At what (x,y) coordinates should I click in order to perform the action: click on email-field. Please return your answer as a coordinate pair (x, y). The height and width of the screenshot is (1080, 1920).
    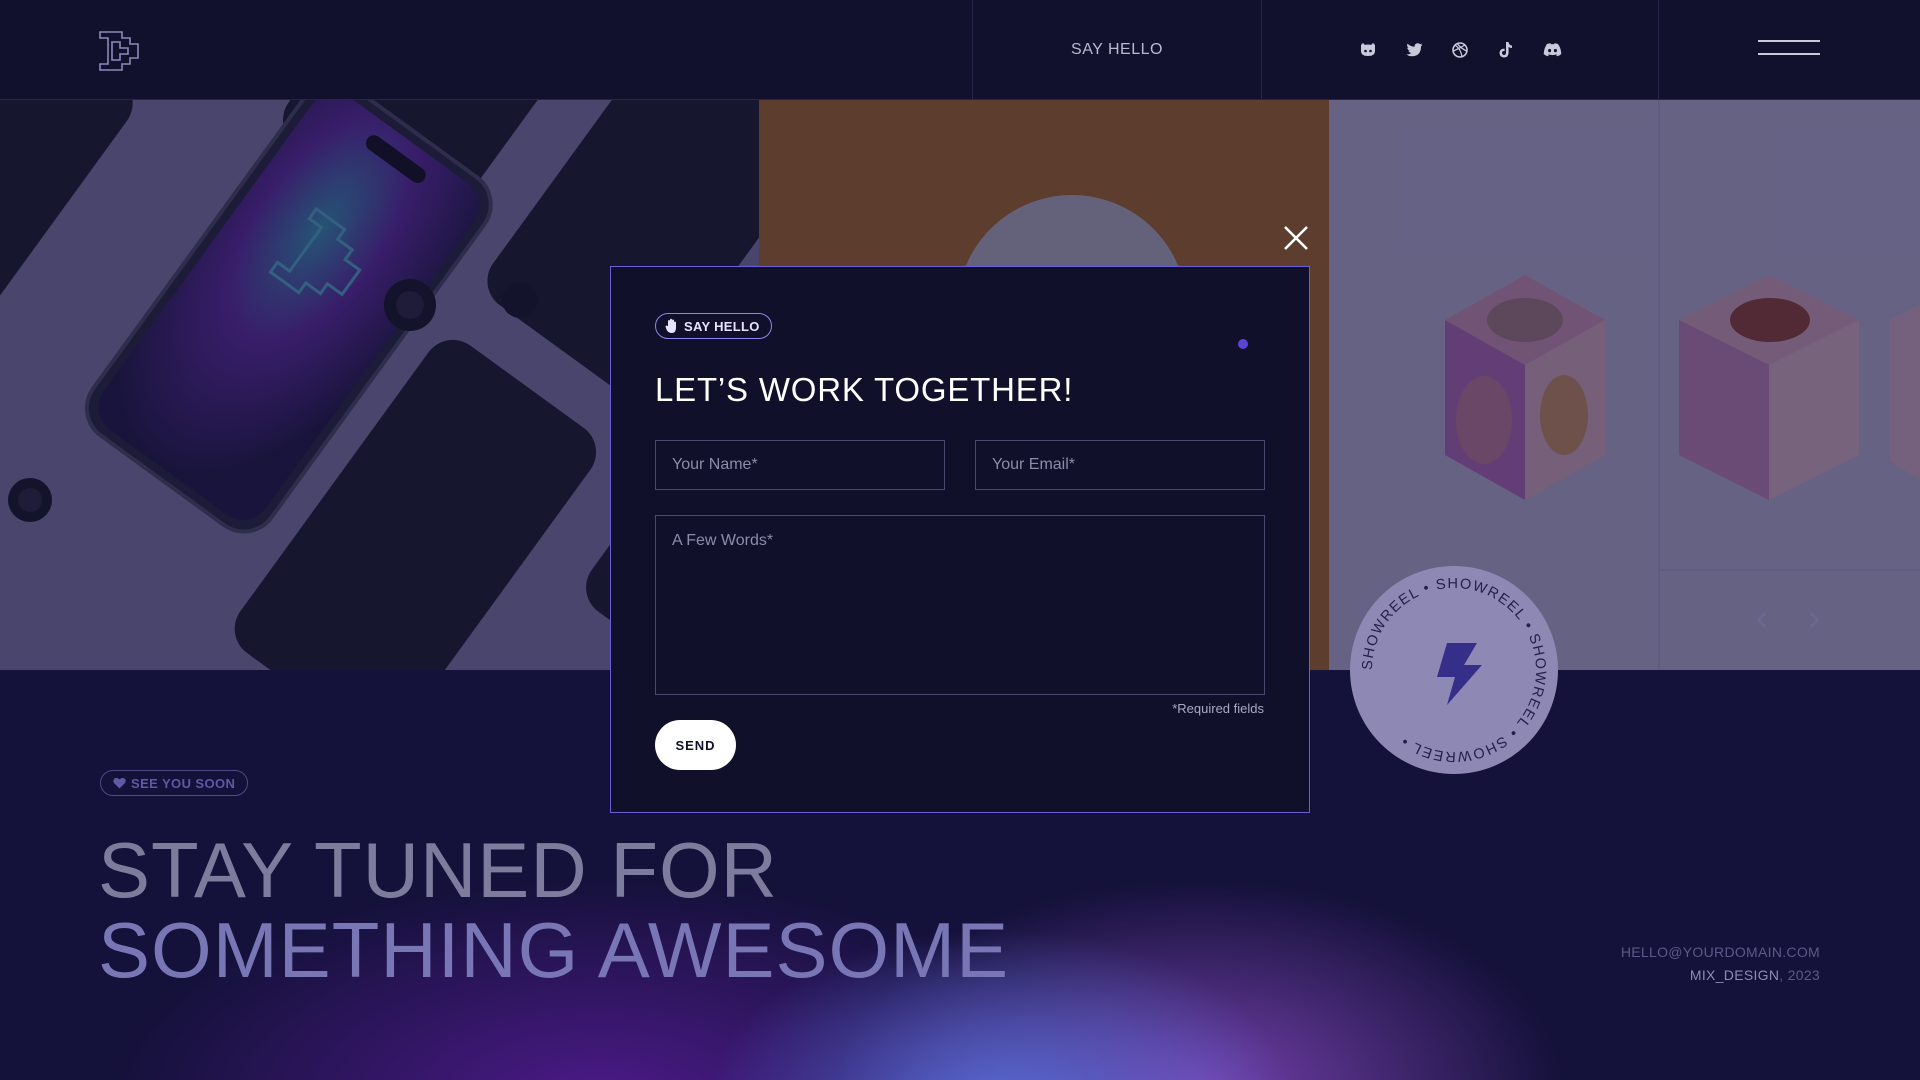
    Looking at the image, I should click on (1120, 465).